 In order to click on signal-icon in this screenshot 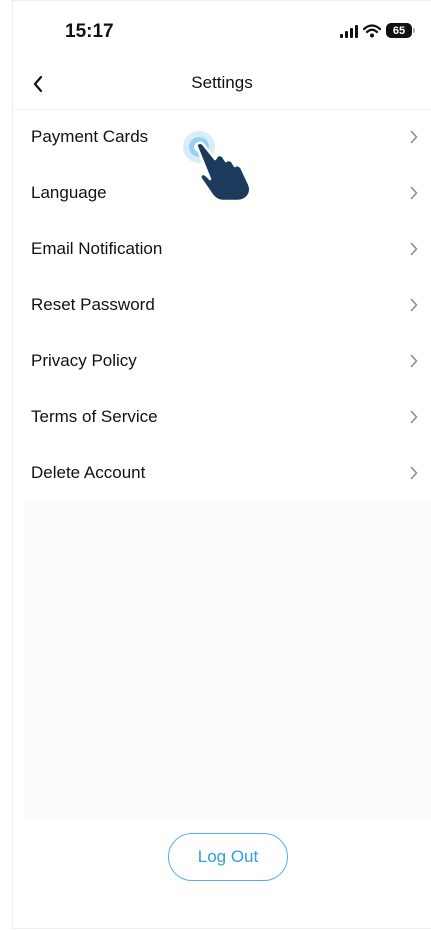, I will do `click(349, 31)`.